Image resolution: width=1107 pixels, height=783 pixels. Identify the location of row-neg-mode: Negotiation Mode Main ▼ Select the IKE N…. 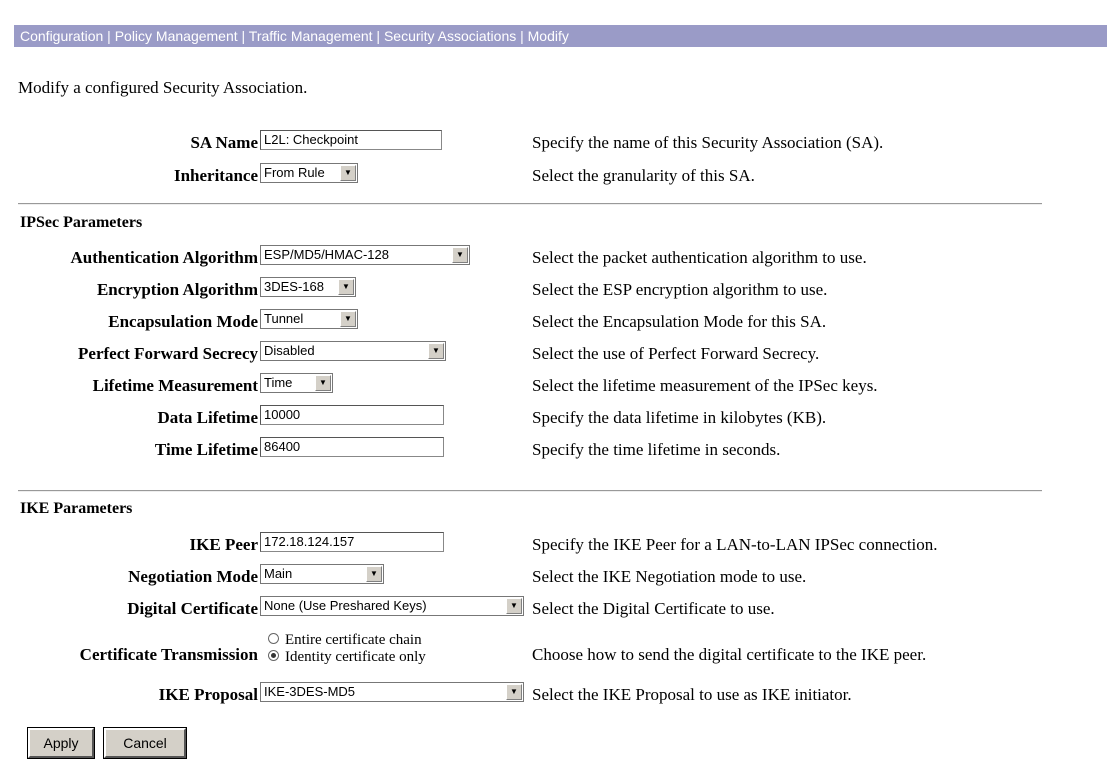
(553, 577).